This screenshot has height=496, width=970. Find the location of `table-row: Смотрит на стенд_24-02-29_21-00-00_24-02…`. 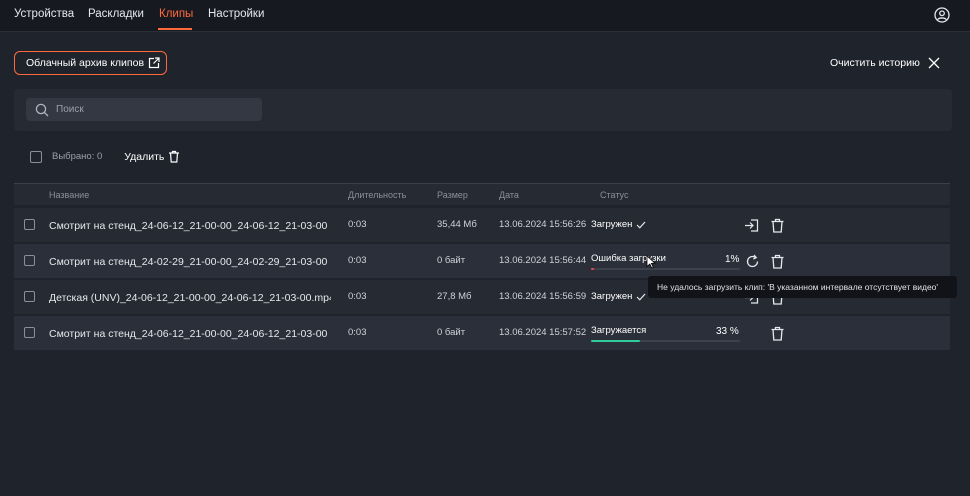

table-row: Смотрит на стенд_24-02-29_21-00-00_24-02… is located at coordinates (482, 261).